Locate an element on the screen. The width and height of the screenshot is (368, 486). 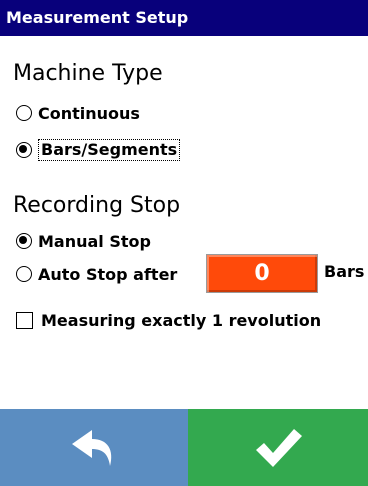
checkbox-one-revolution is located at coordinates (24, 320).